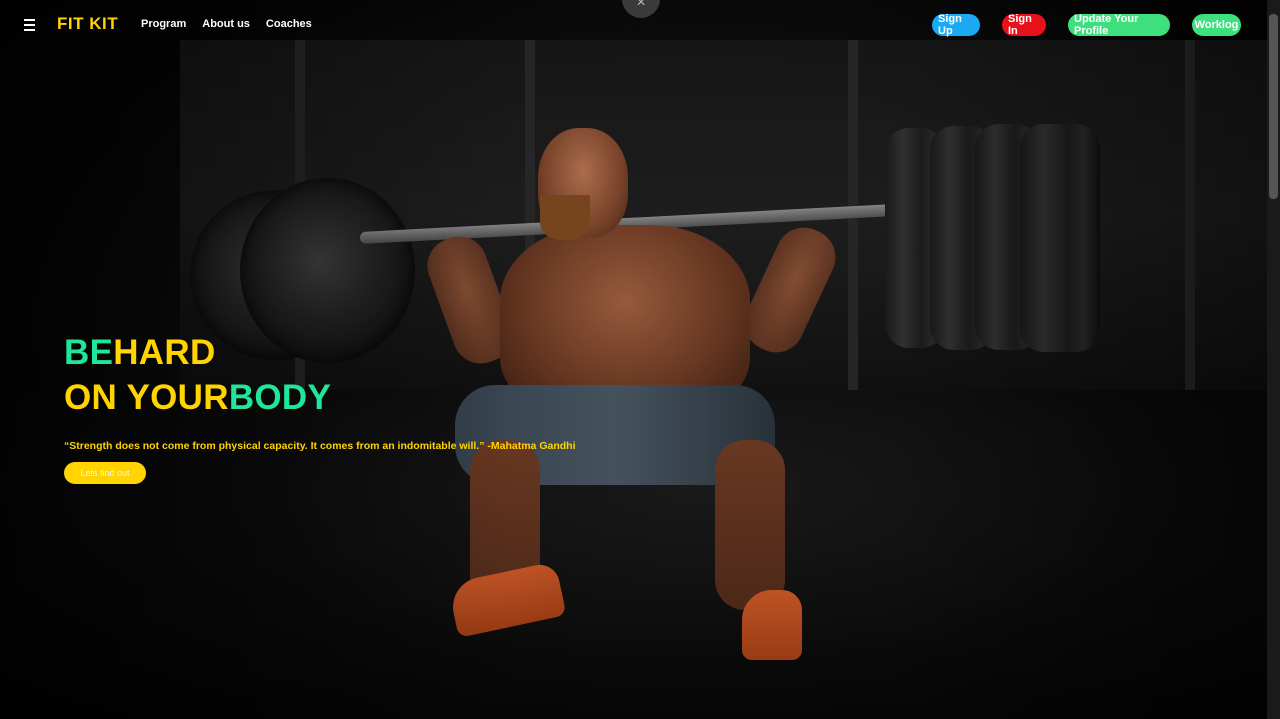 This screenshot has width=1280, height=719. What do you see at coordinates (1119, 25) in the screenshot?
I see `update-profile-button: Update Your Profile` at bounding box center [1119, 25].